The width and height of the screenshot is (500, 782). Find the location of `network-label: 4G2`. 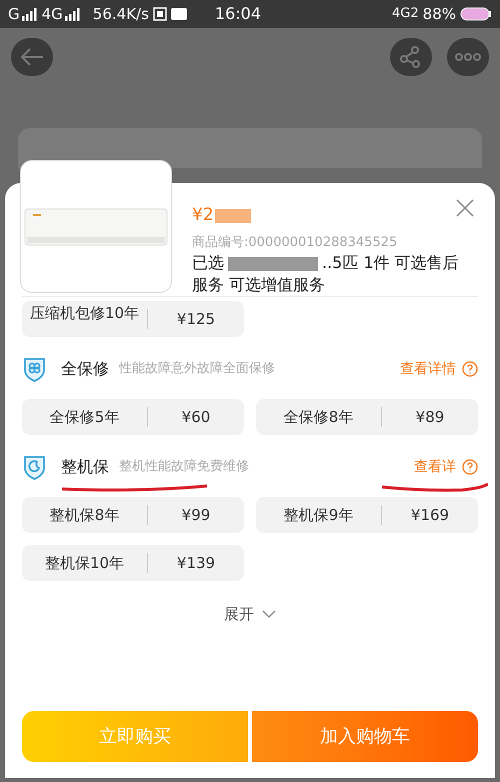

network-label: 4G2 is located at coordinates (405, 14).